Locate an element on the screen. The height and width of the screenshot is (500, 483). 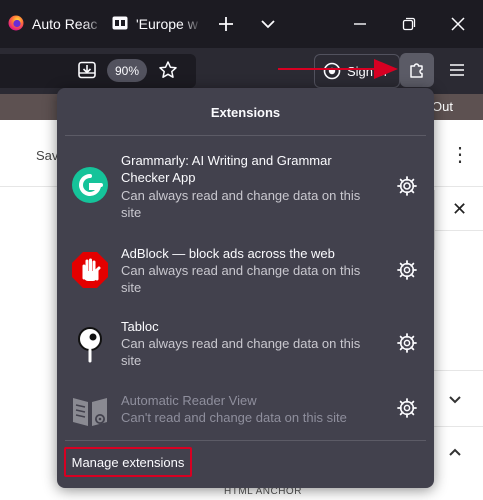
close-window-button is located at coordinates (458, 24).